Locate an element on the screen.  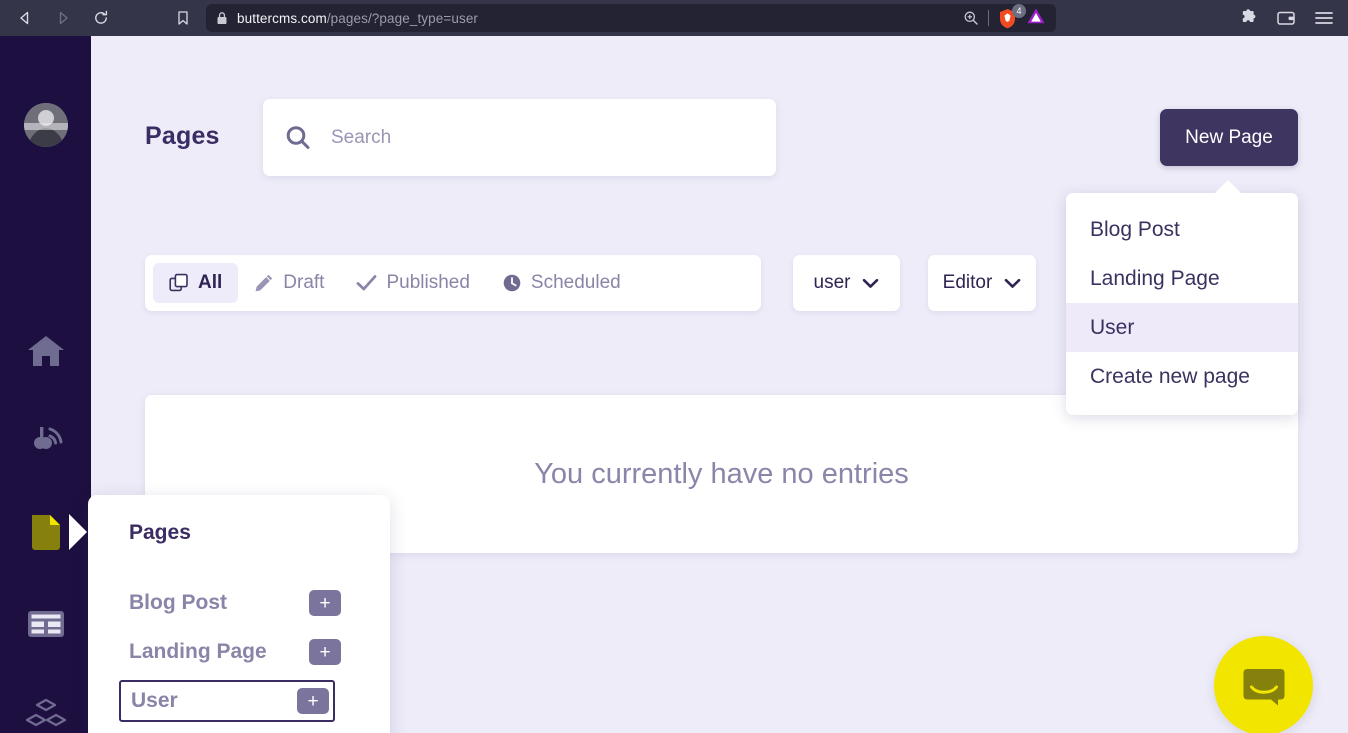
brave-rewards-button is located at coordinates (1036, 18).